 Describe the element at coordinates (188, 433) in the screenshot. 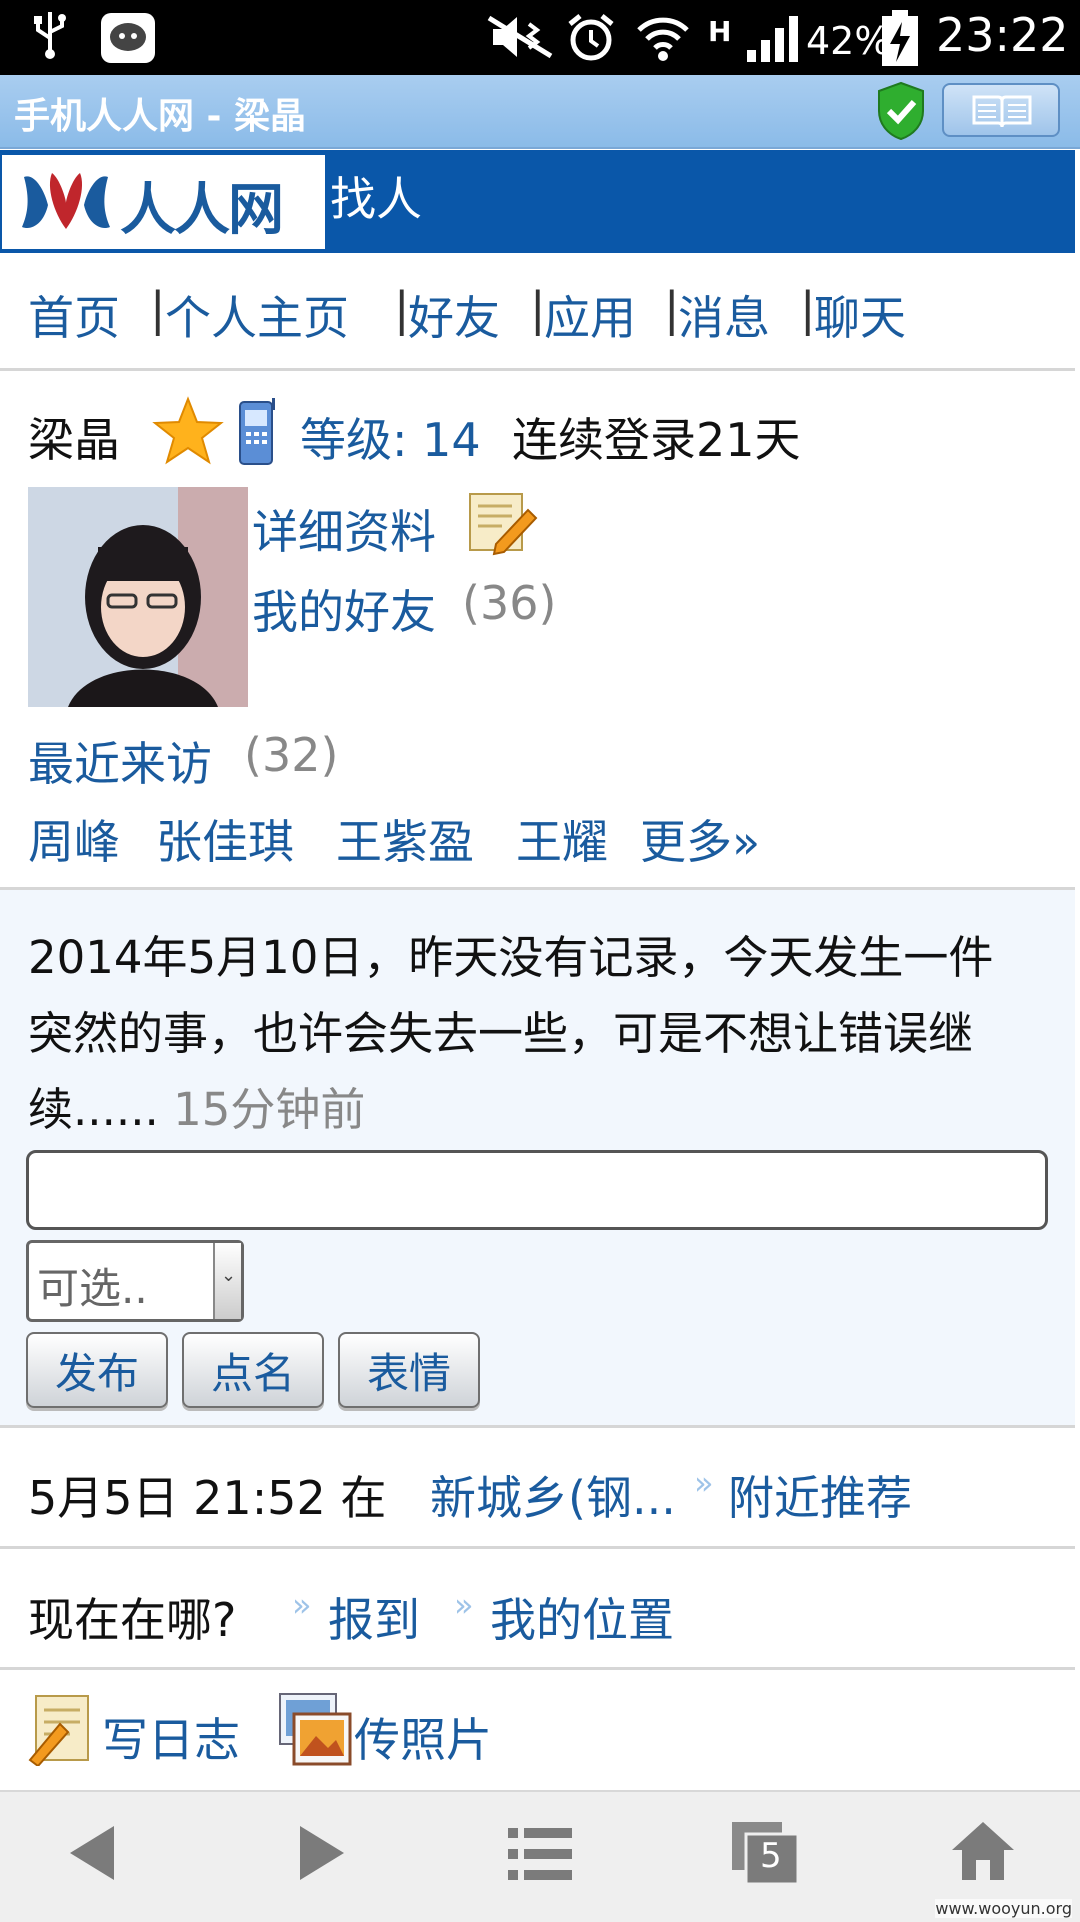

I see `star-icon` at that location.